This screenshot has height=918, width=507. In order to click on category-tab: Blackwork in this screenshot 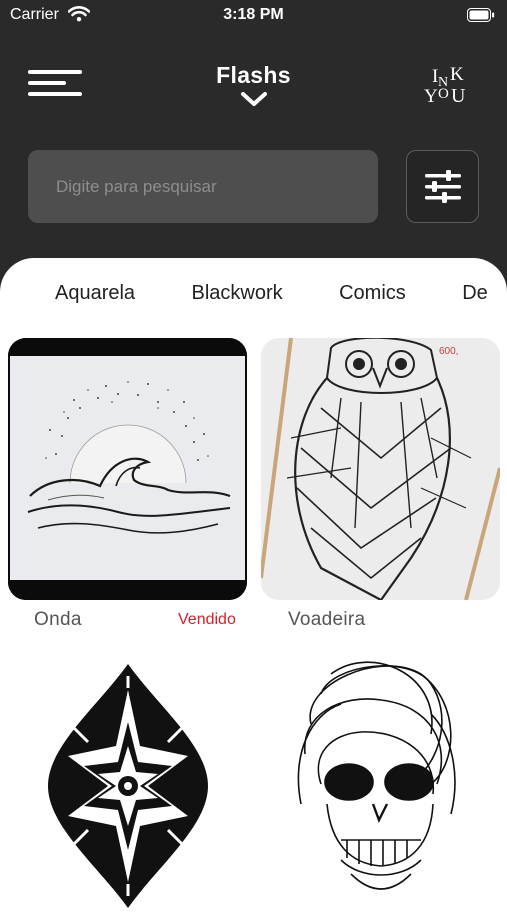, I will do `click(237, 293)`.